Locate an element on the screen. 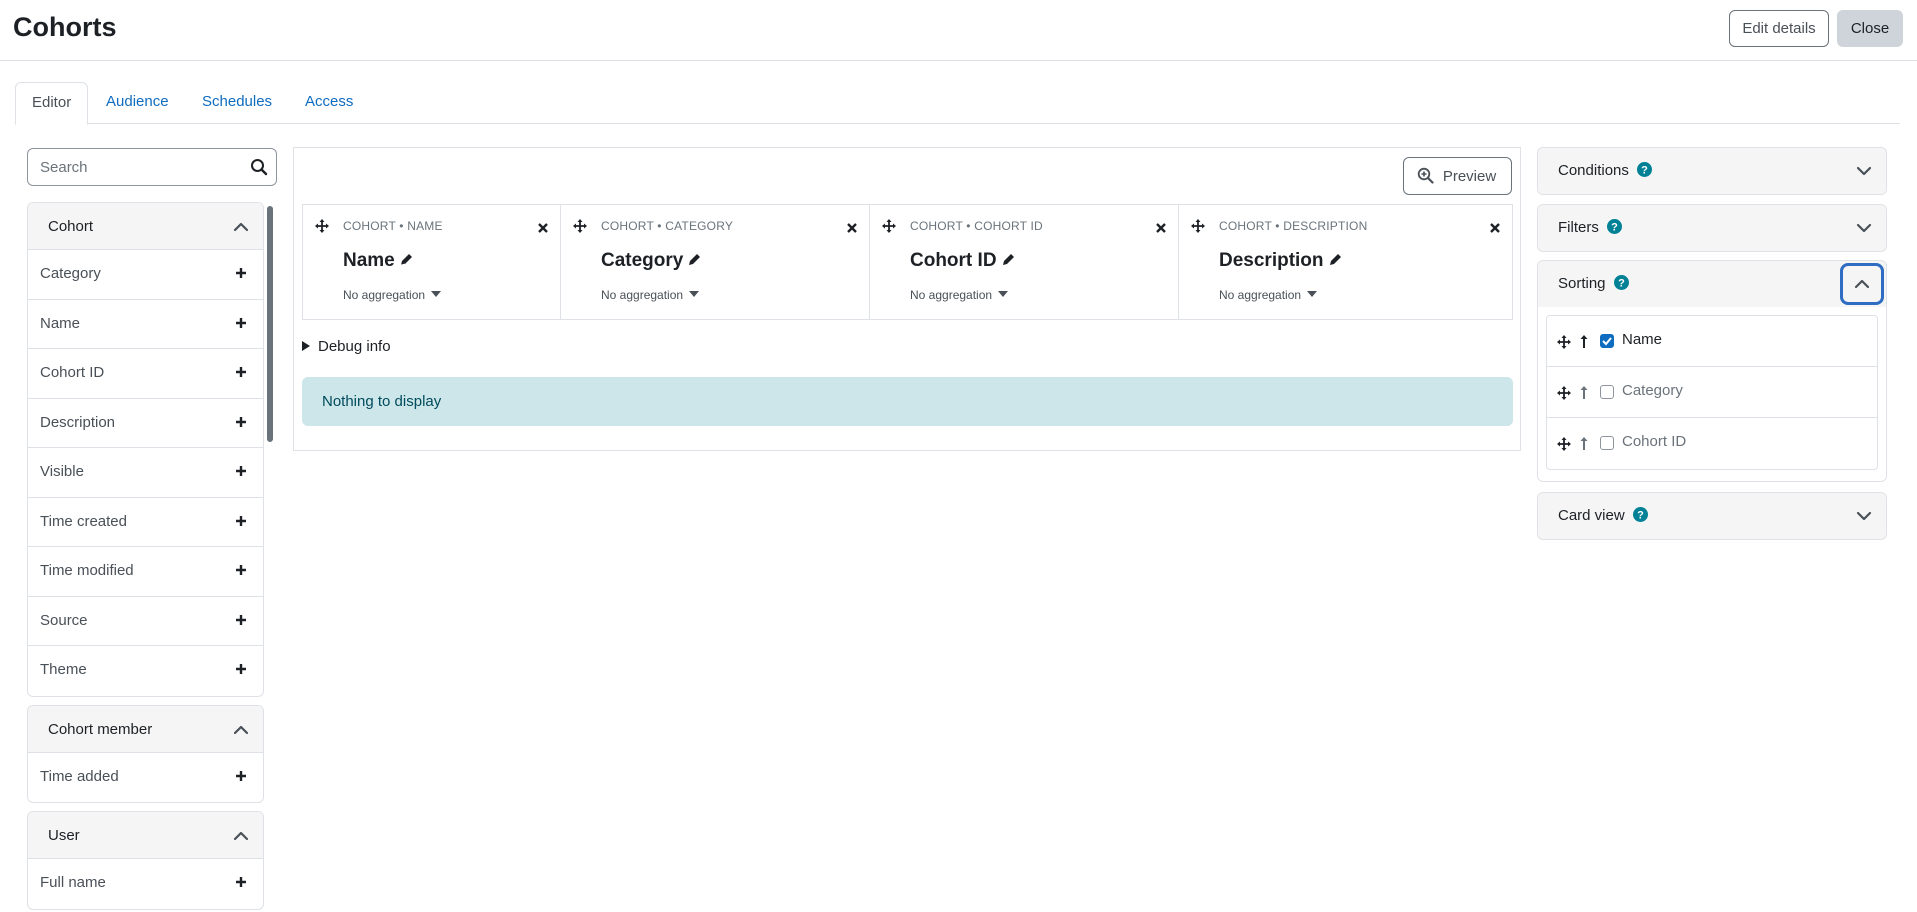  sidebar-item-name: Name is located at coordinates (145, 324).